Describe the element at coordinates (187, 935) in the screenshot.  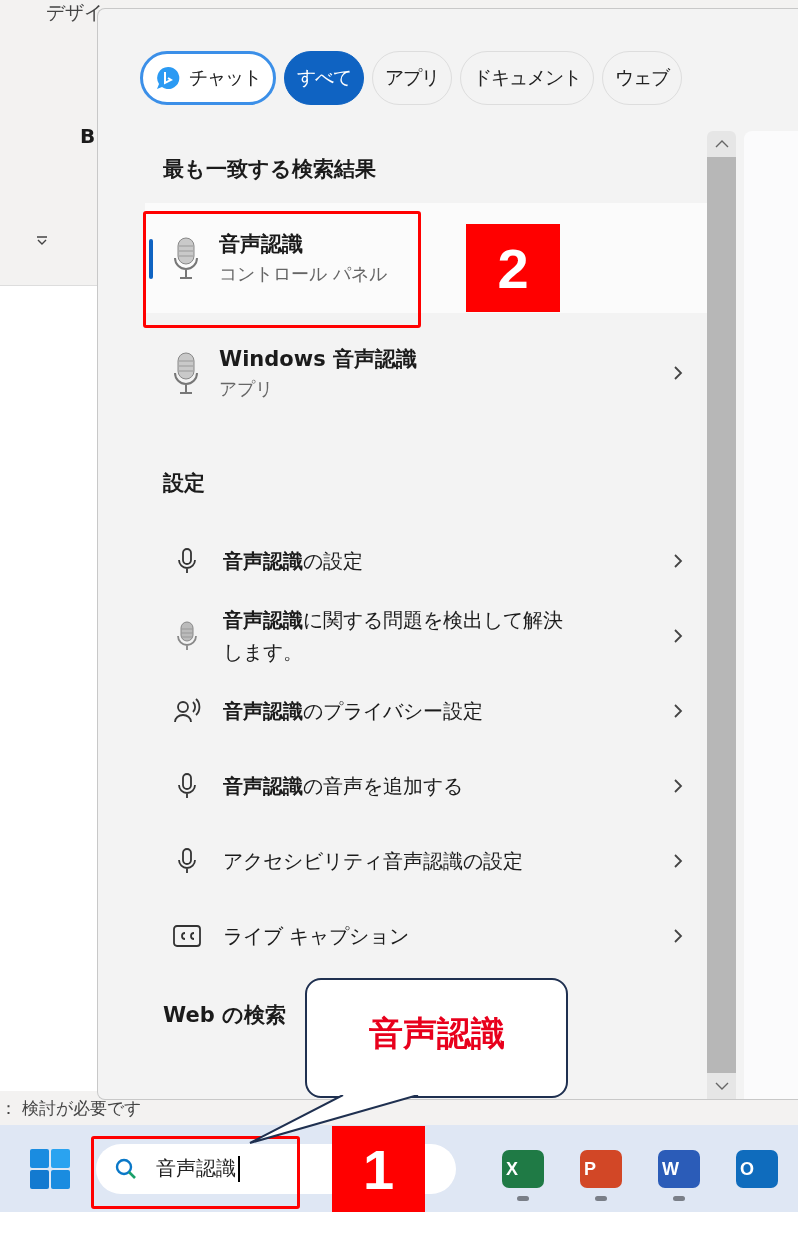
I see `captions-icon` at that location.